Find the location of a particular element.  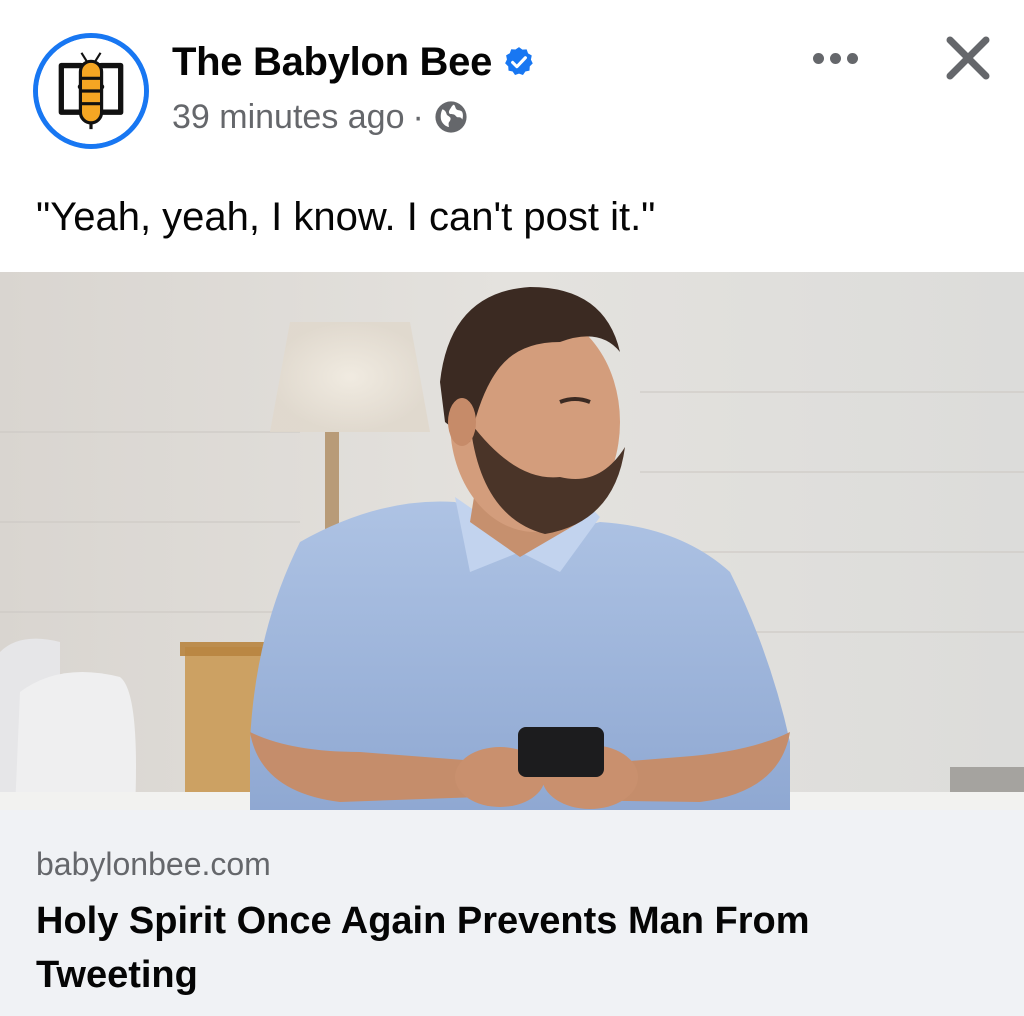

author-row: The Babylon Bee is located at coordinates (354, 62).